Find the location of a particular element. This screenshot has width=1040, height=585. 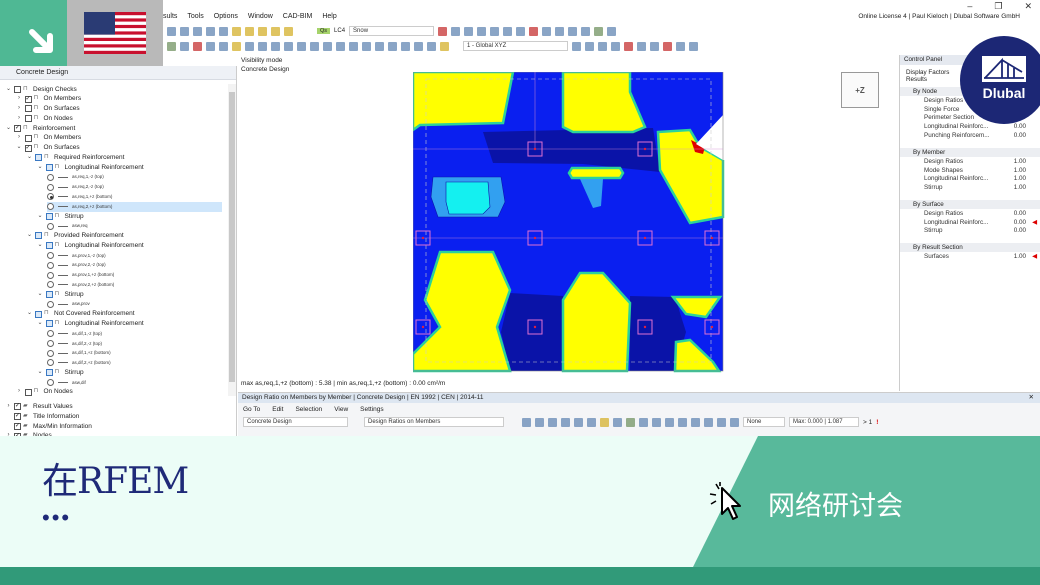

control-item: Surfaces 1.00 ◀ is located at coordinates (970, 256).